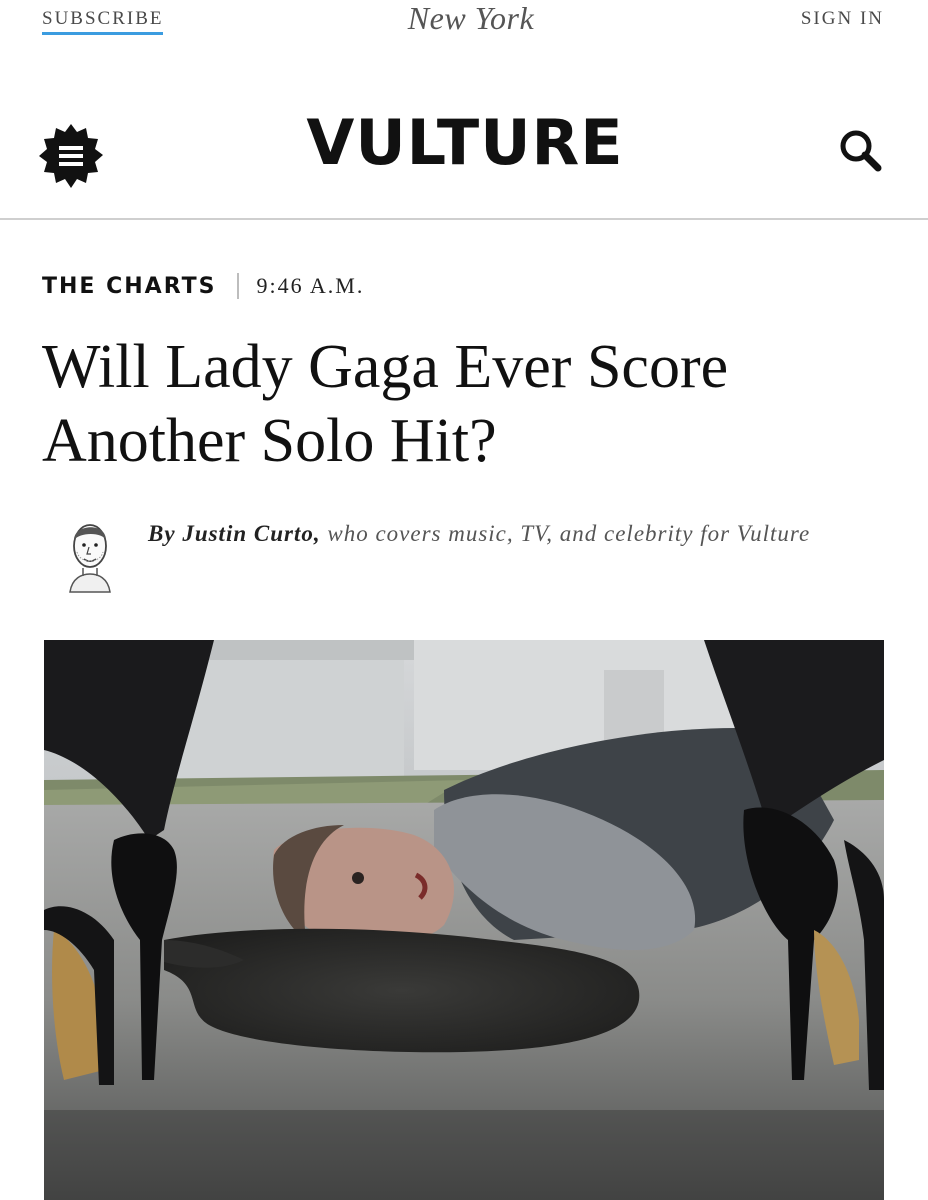  I want to click on author-illustration-icon, so click(90, 554).